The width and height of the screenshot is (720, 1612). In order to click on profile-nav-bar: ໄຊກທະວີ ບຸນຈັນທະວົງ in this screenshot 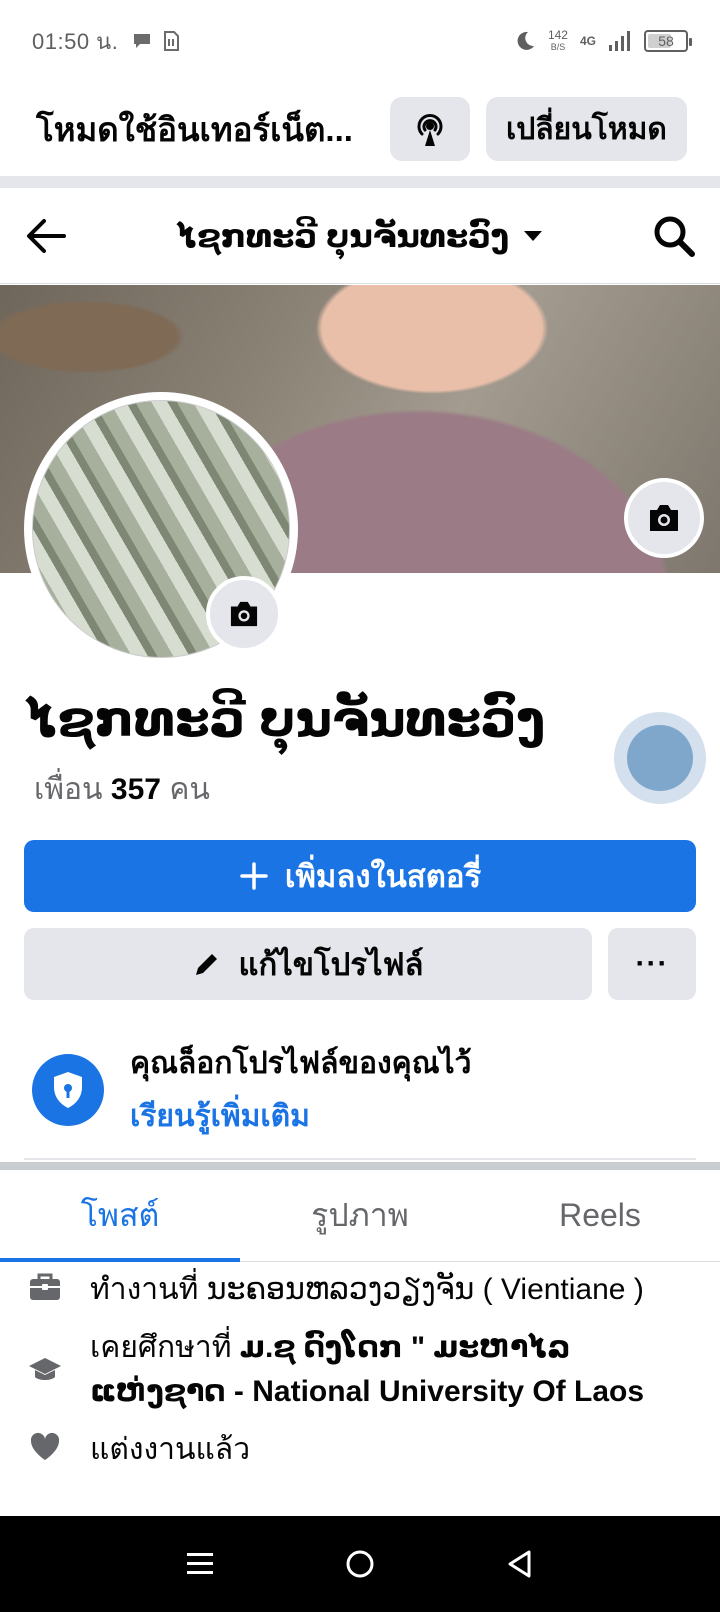, I will do `click(360, 236)`.